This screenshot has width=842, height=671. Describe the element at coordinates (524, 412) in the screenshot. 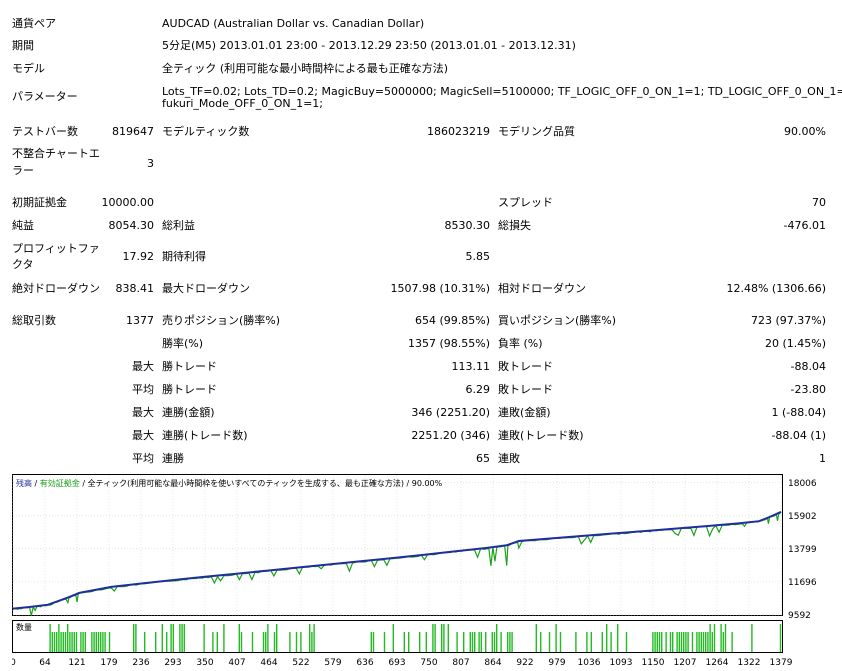

I see `max-cons-losses-label: 連敗(金額)` at that location.